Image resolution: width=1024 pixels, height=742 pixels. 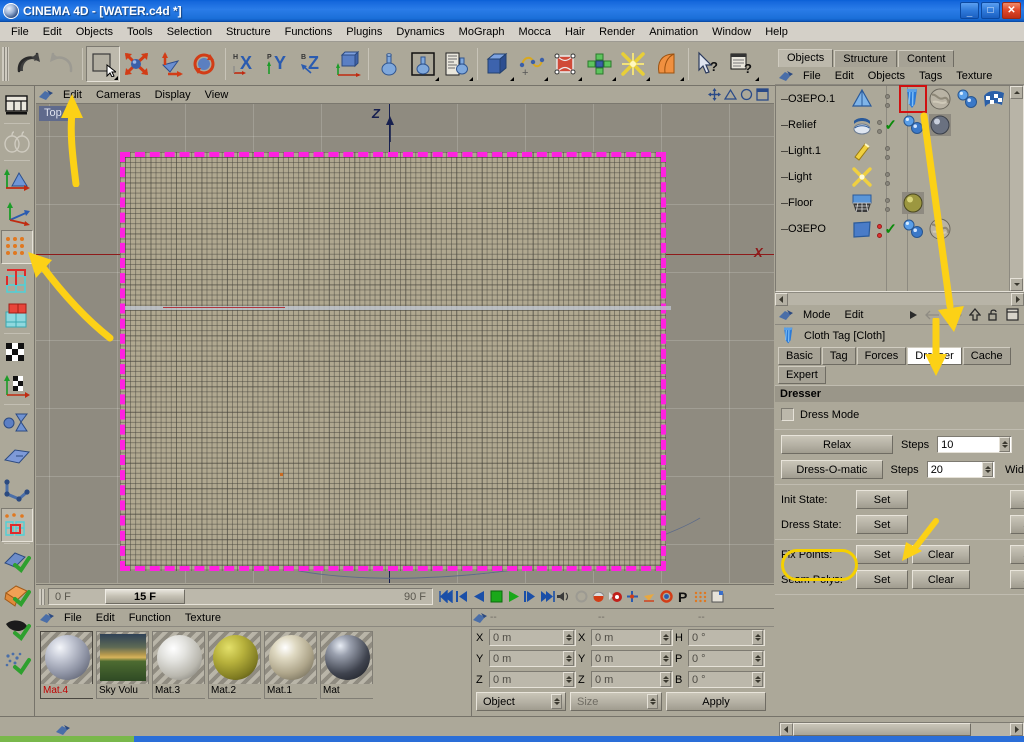 I want to click on record-active-objects-icon, so click(x=615, y=597).